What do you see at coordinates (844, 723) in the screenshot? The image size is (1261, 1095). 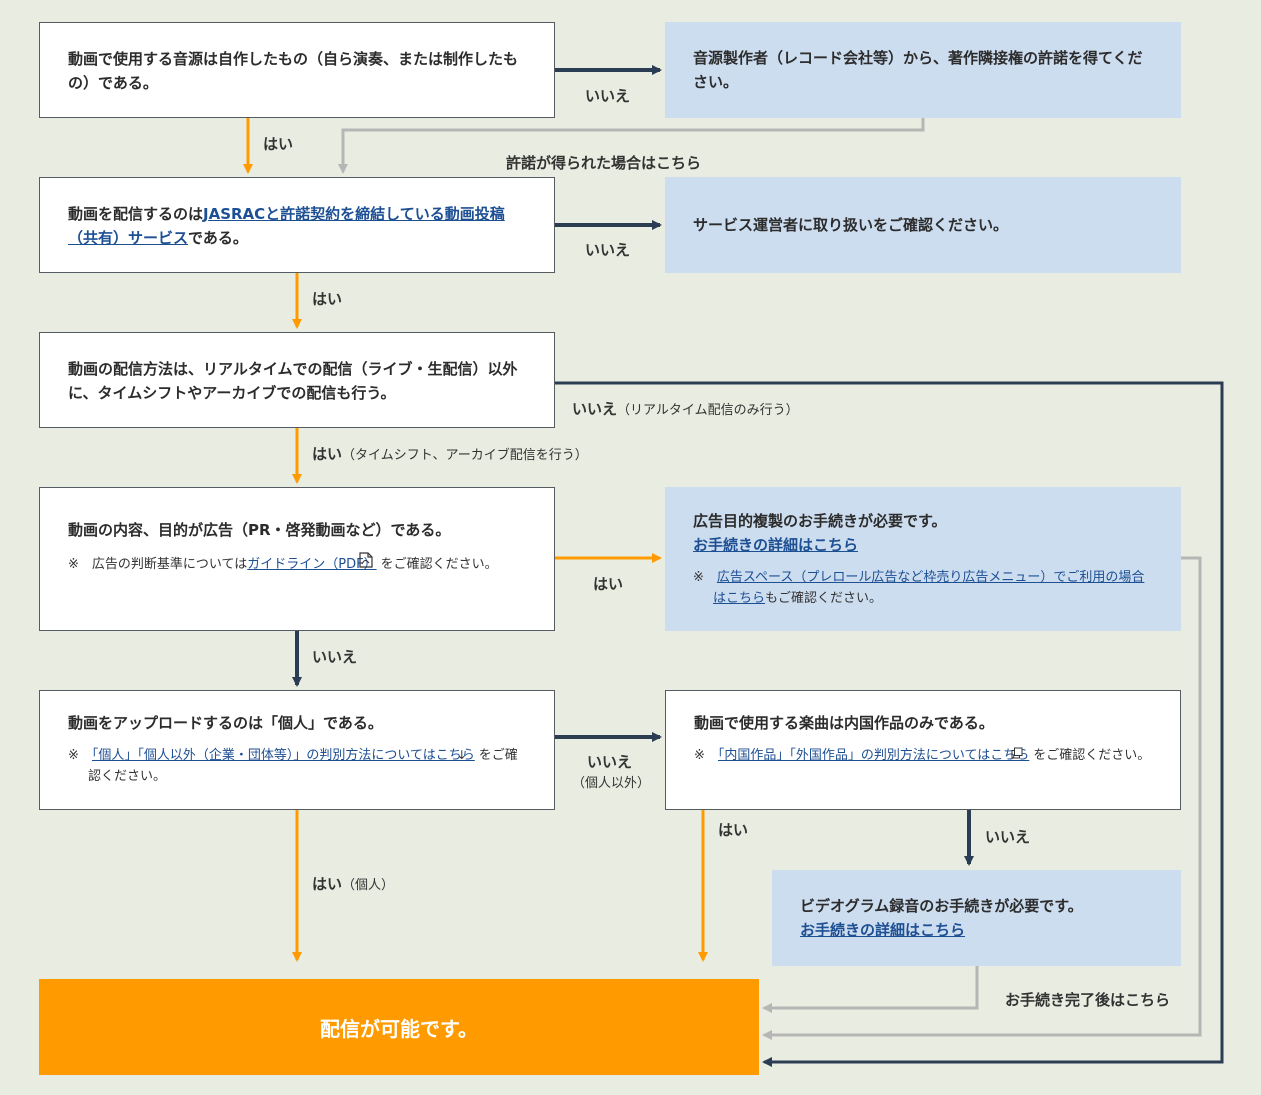 I see `question-domestic-works-text: 動画で使用する楽曲は内国作品のみである。` at bounding box center [844, 723].